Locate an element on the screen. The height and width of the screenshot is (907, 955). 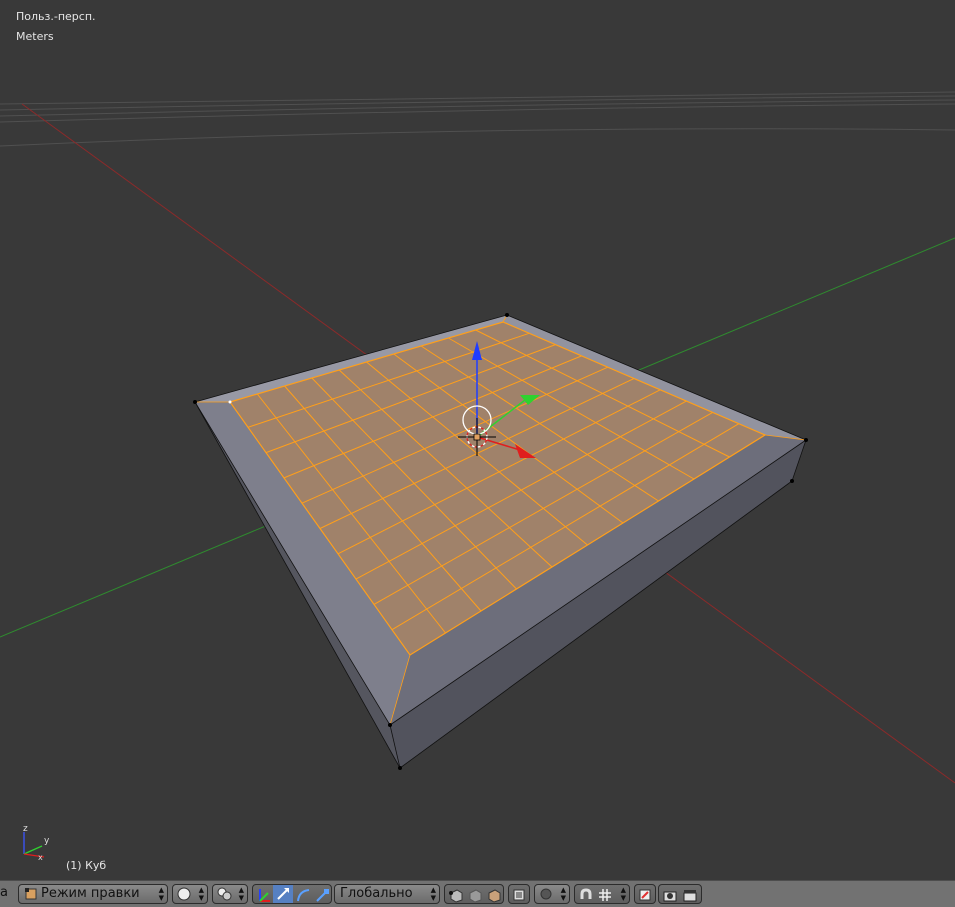
render-group is located at coordinates (680, 894).